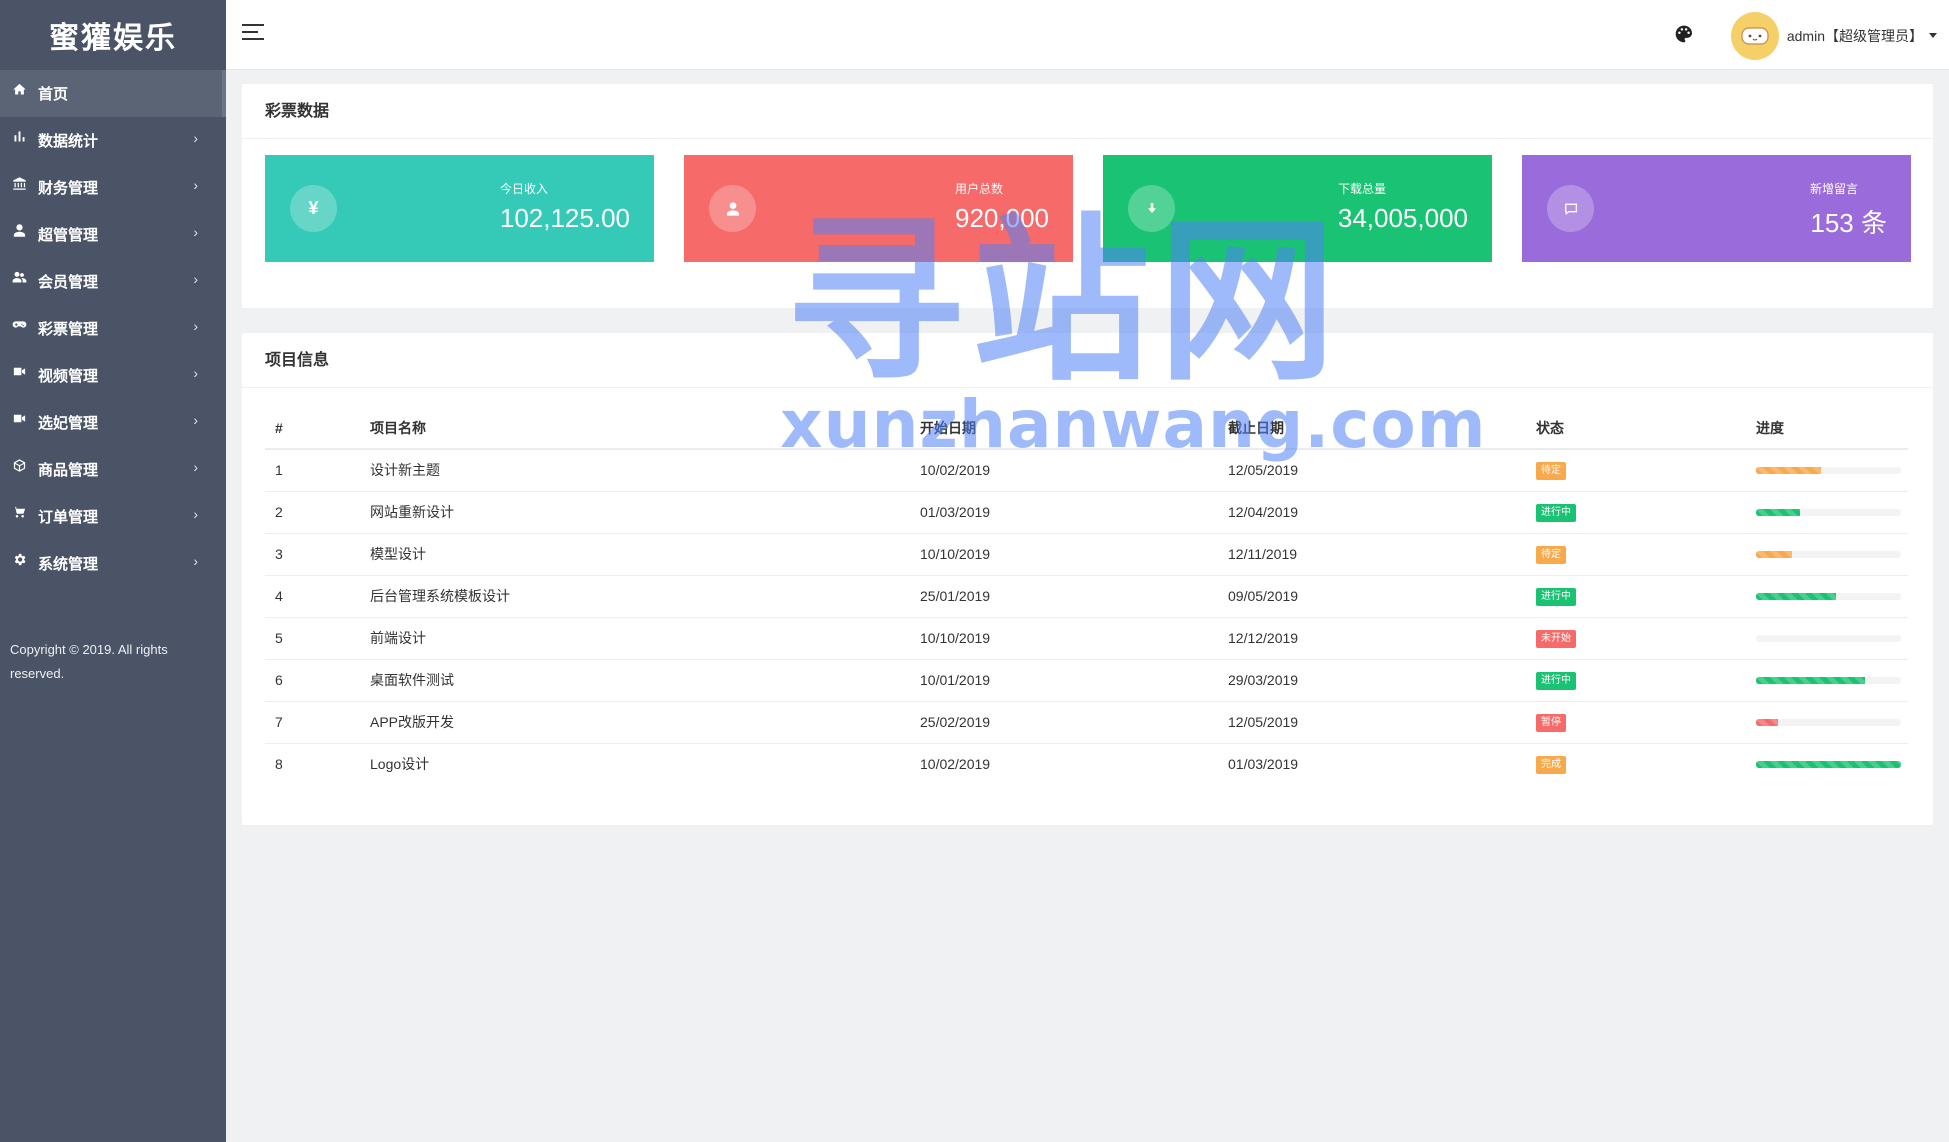 The height and width of the screenshot is (1142, 1949). I want to click on start-date: 01/03/2019, so click(1064, 512).